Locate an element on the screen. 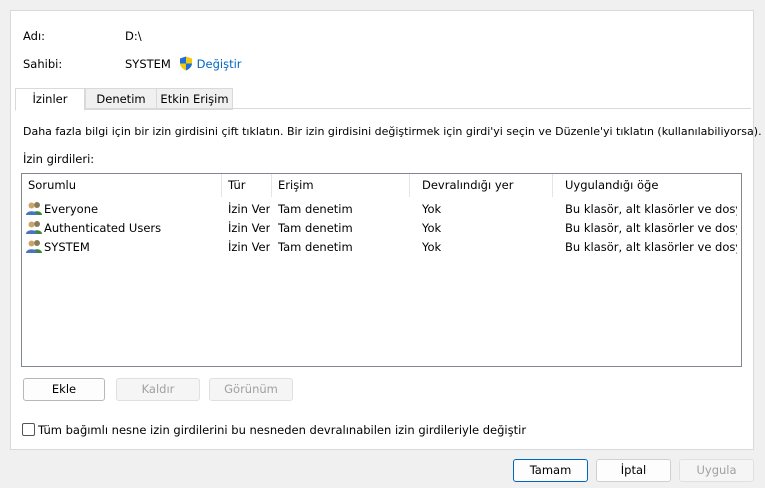 The width and height of the screenshot is (765, 488). principal-name: Everyone is located at coordinates (71, 209).